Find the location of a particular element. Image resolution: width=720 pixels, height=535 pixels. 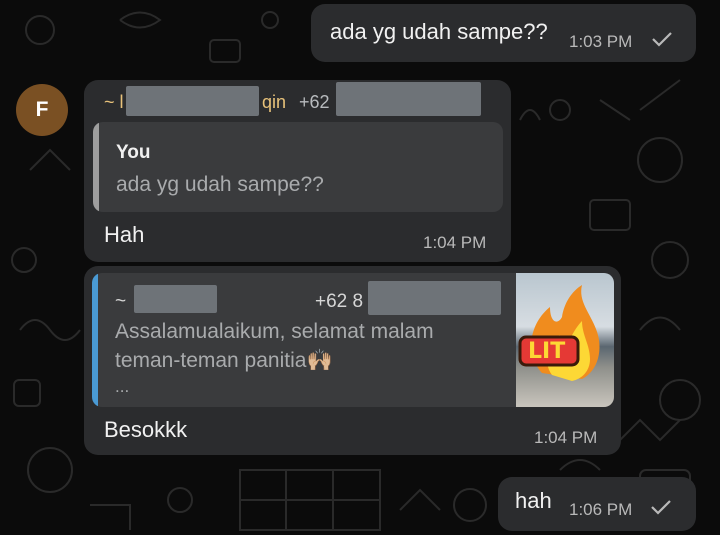

message-time: 1:06 PM is located at coordinates (601, 509).